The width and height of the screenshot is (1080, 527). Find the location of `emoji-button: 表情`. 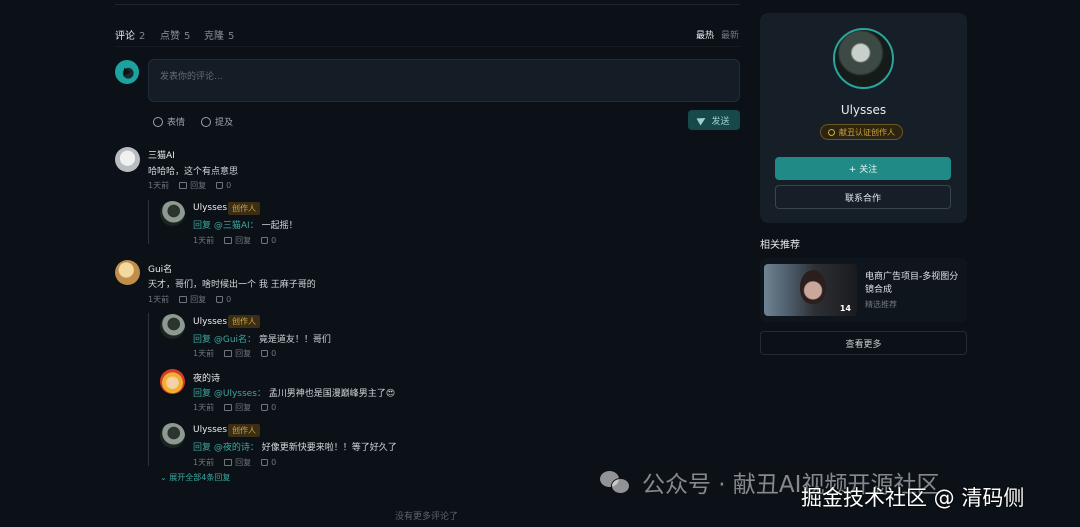

emoji-button: 表情 is located at coordinates (169, 121).